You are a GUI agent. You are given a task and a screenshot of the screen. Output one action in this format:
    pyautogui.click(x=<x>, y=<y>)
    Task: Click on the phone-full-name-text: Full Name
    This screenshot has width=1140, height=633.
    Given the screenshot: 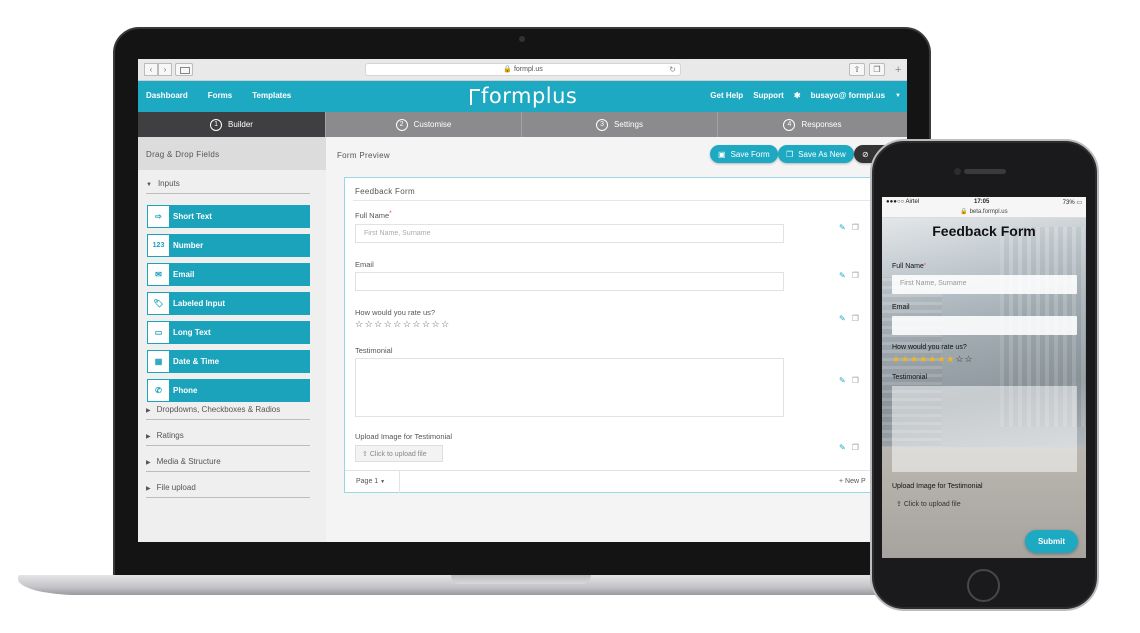 What is the action you would take?
    pyautogui.click(x=908, y=266)
    